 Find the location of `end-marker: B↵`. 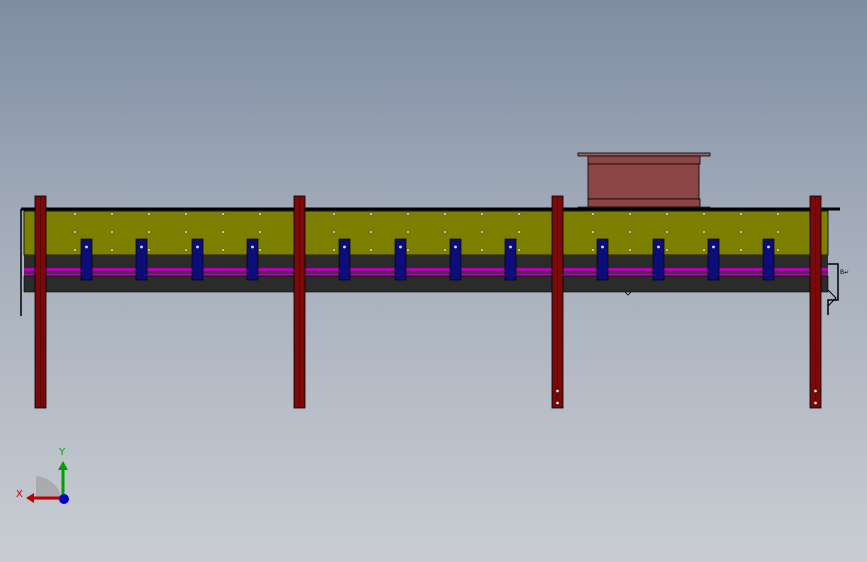

end-marker: B↵ is located at coordinates (844, 272).